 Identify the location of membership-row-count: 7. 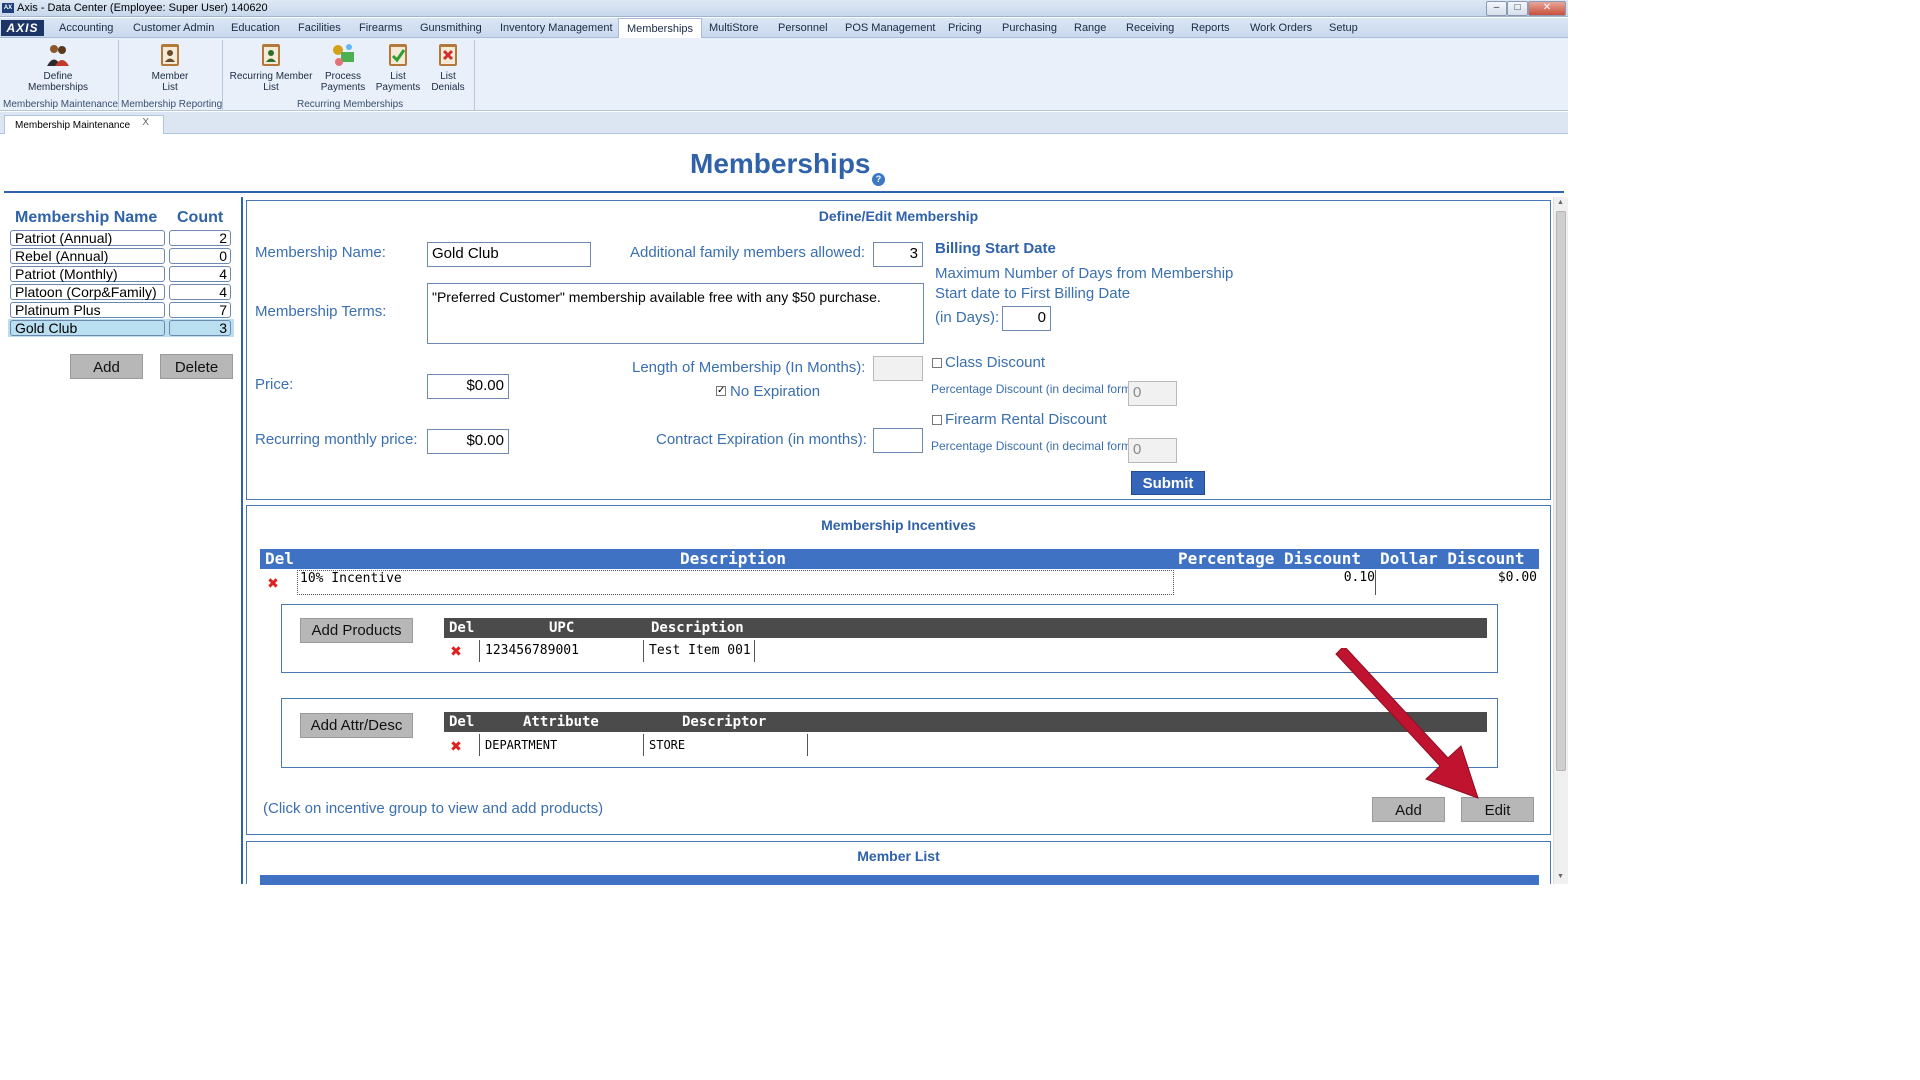
(200, 310).